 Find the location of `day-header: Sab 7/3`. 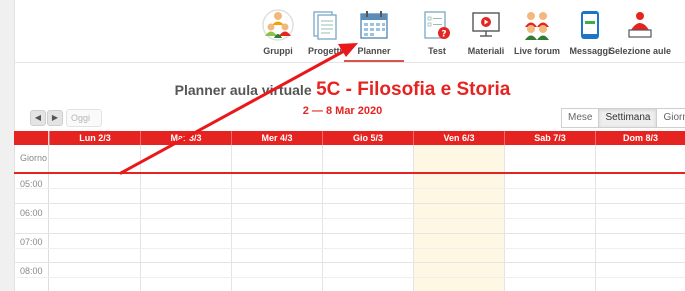

day-header: Sab 7/3 is located at coordinates (549, 138).